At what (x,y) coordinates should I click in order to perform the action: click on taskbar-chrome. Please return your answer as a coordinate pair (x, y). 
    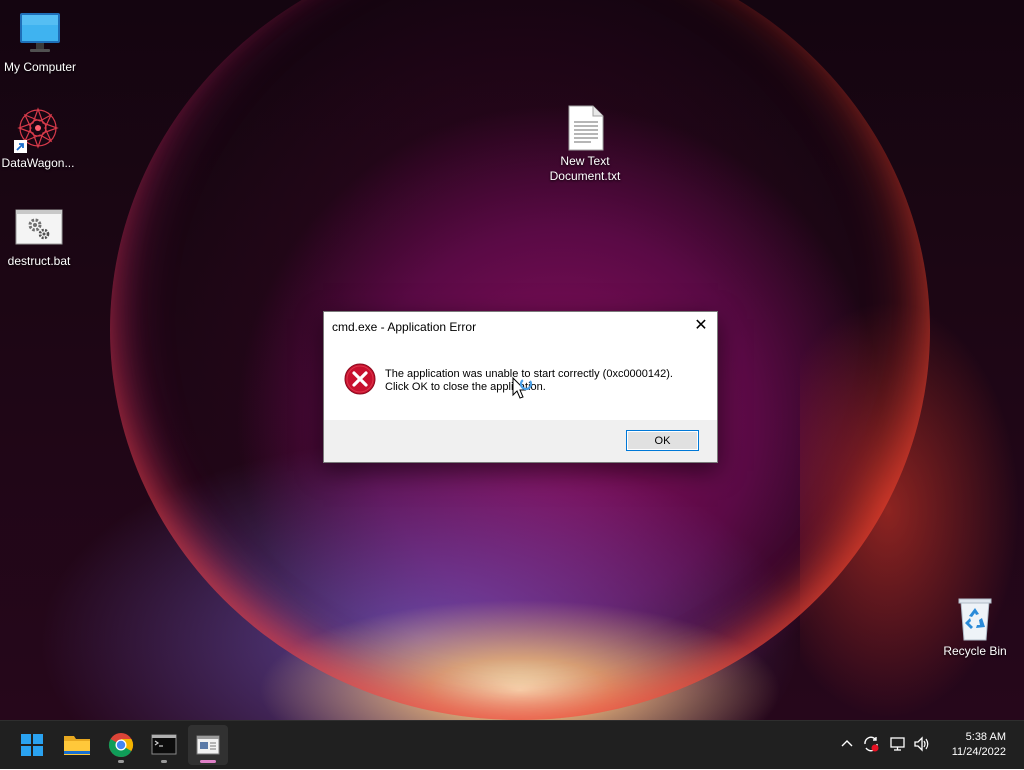
    Looking at the image, I should click on (121, 745).